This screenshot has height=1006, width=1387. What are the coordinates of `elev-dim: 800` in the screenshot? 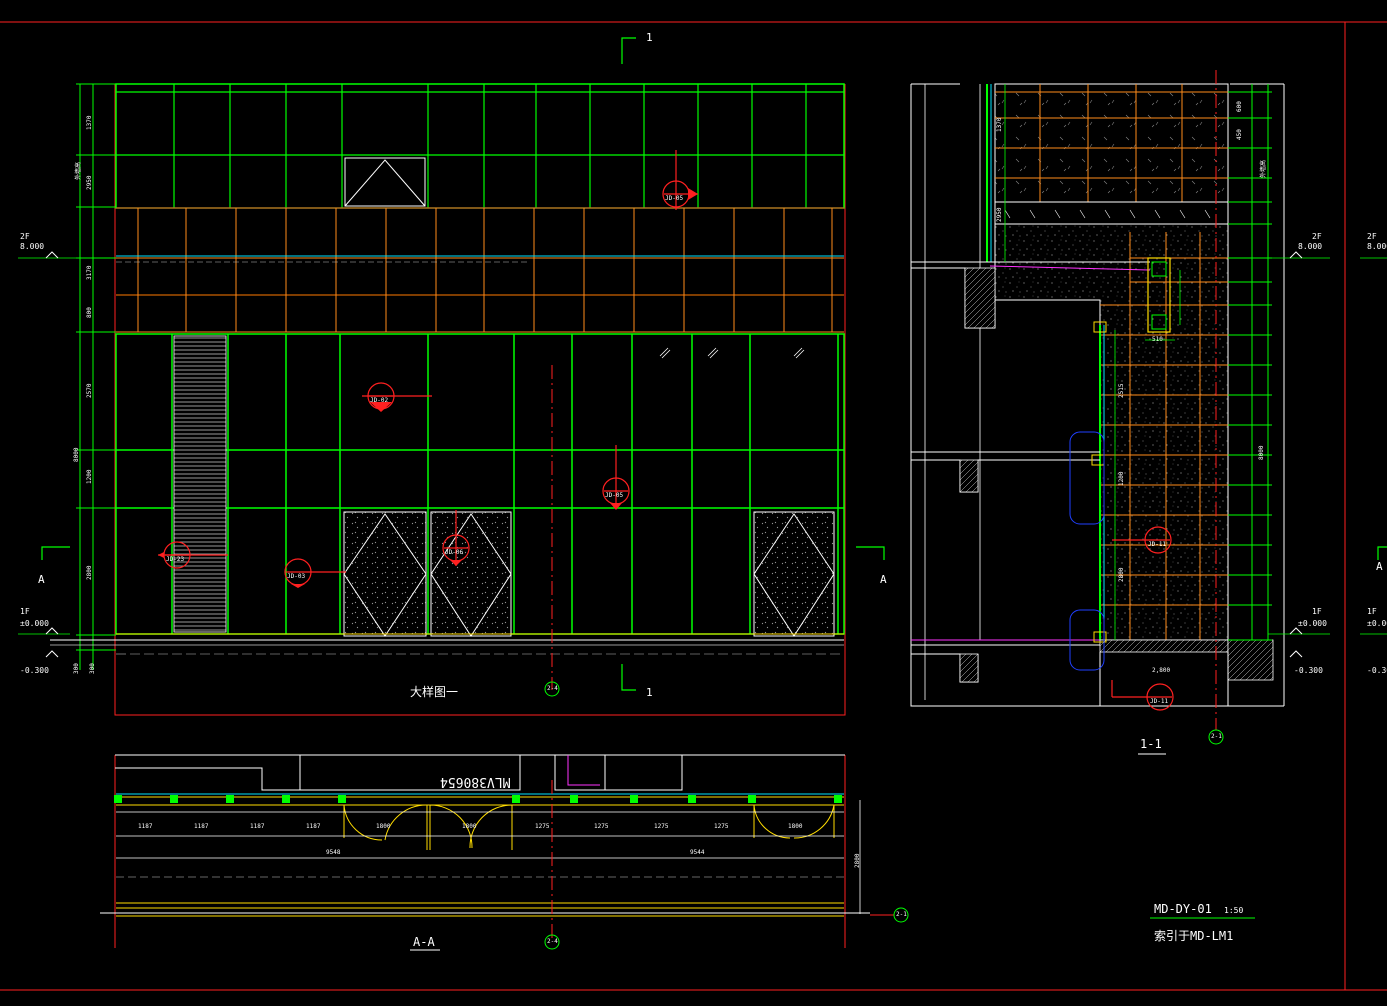 It's located at (89, 312).